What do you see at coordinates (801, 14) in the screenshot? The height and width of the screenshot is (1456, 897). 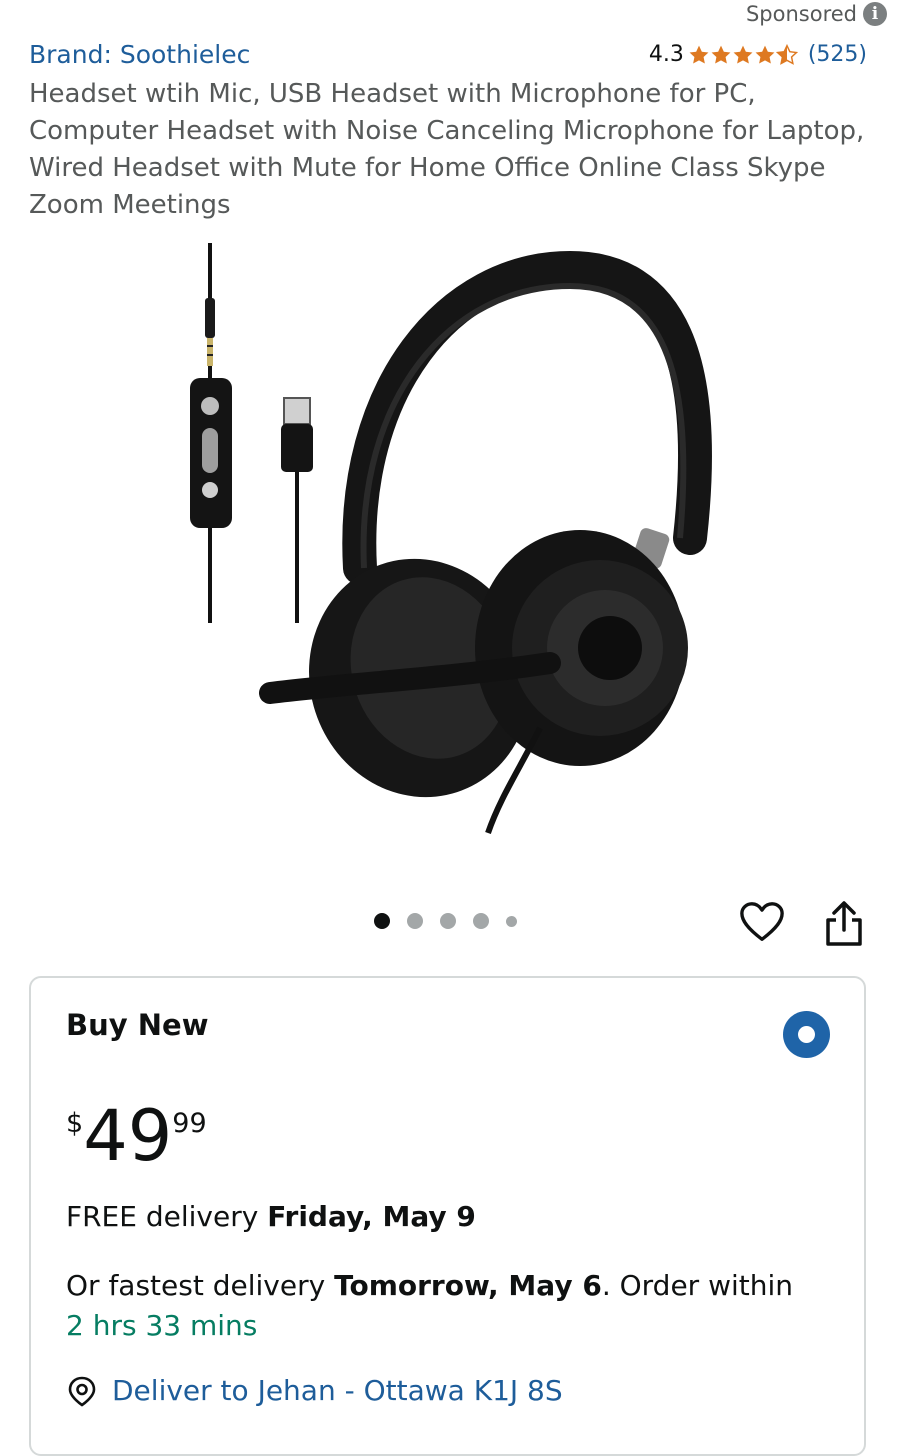 I see `sponsored-text: Sponsored` at bounding box center [801, 14].